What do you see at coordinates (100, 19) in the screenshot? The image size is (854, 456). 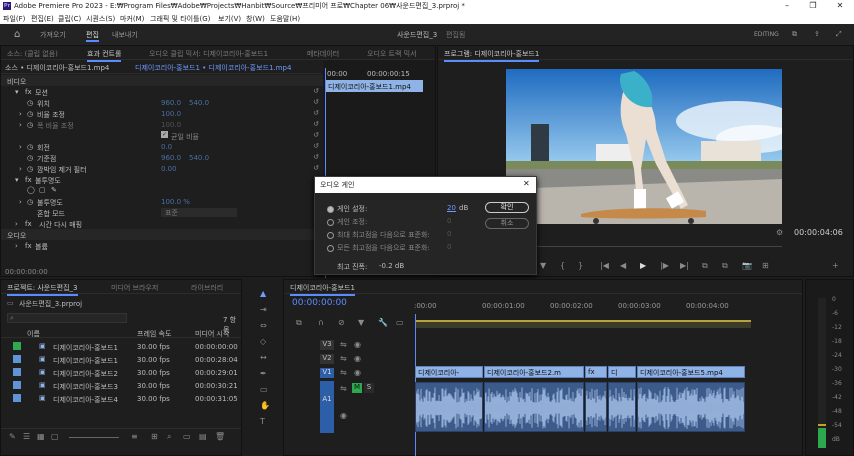 I see `menu-sequence: 시퀀스(S)` at bounding box center [100, 19].